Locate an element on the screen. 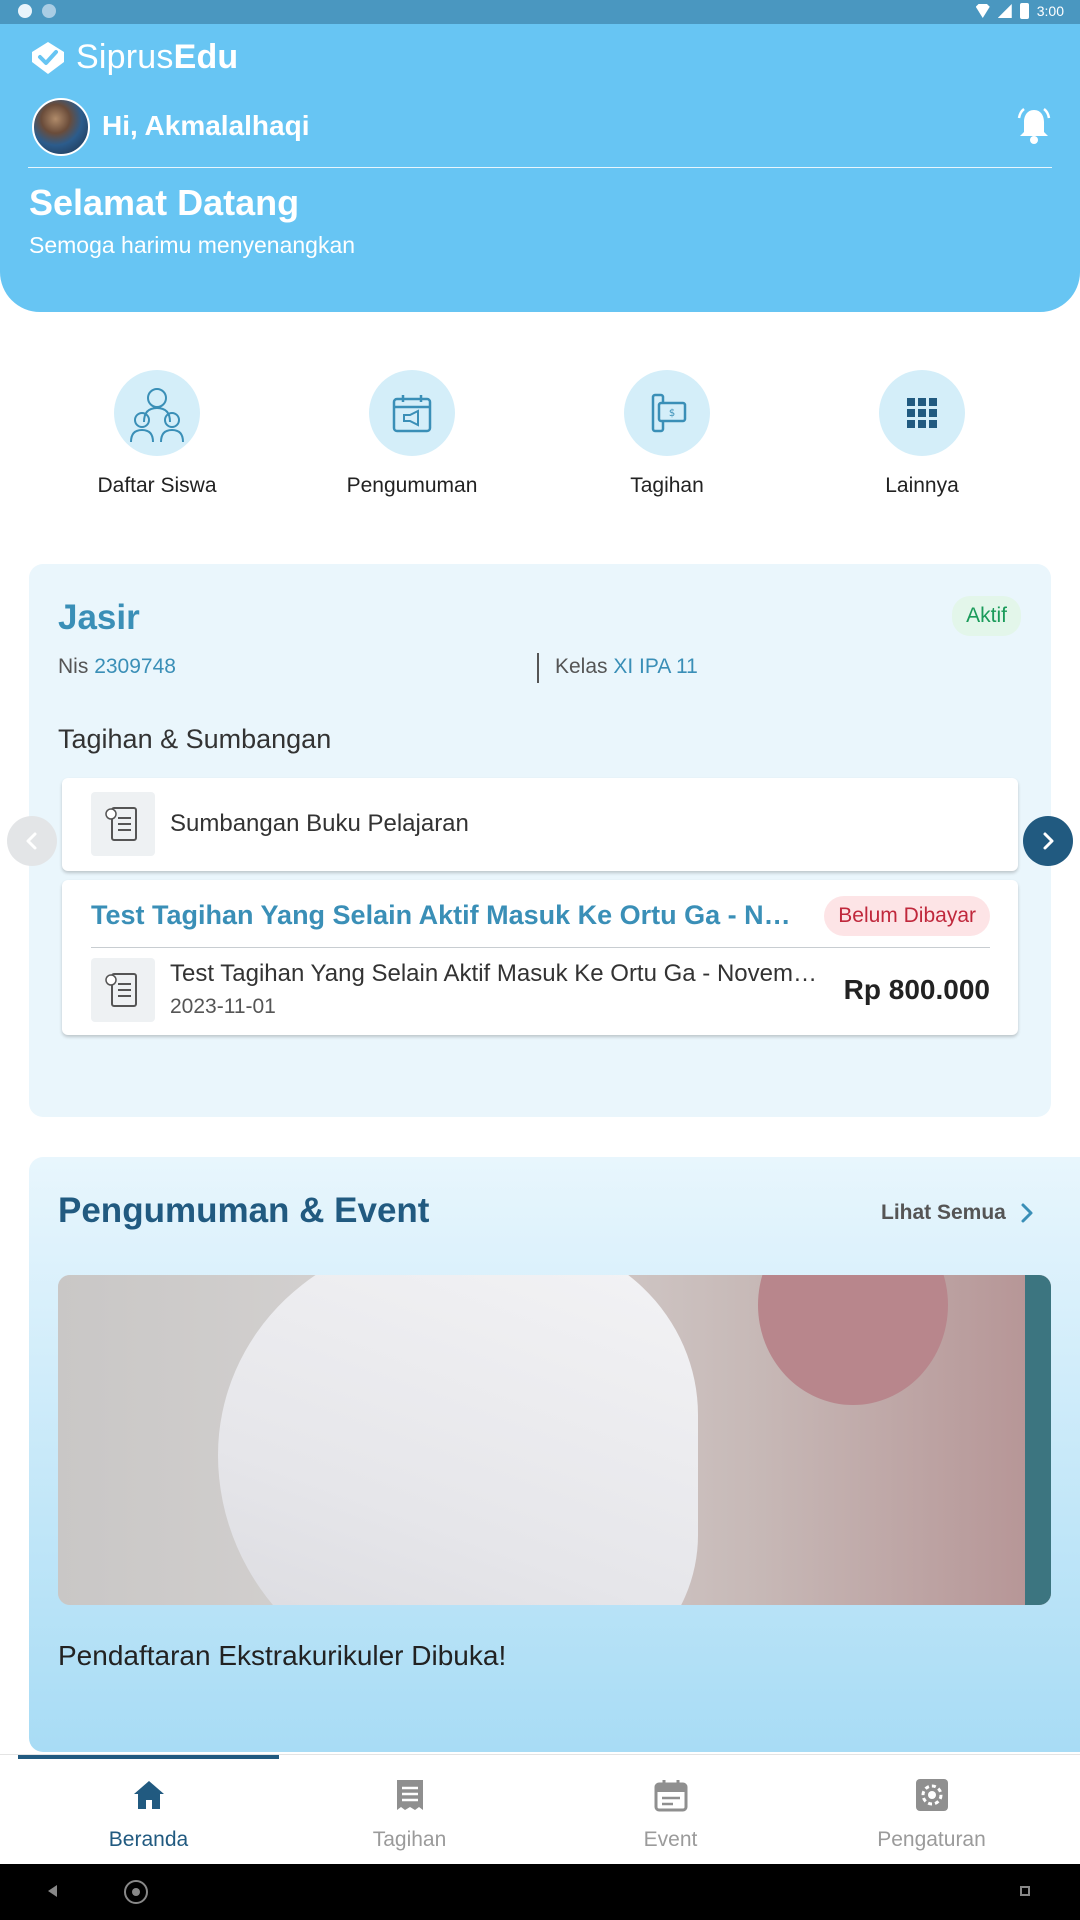  welcome-subtitle: Semoga harimu menyenangkan is located at coordinates (192, 245).